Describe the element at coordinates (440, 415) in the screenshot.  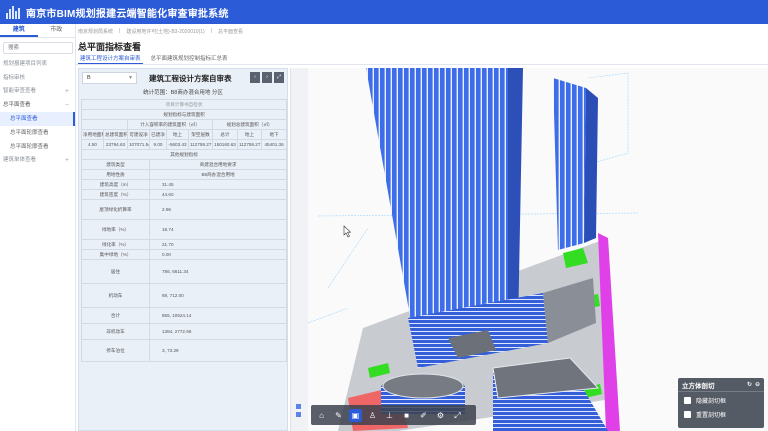
I see `settings-icon: ⚙` at that location.